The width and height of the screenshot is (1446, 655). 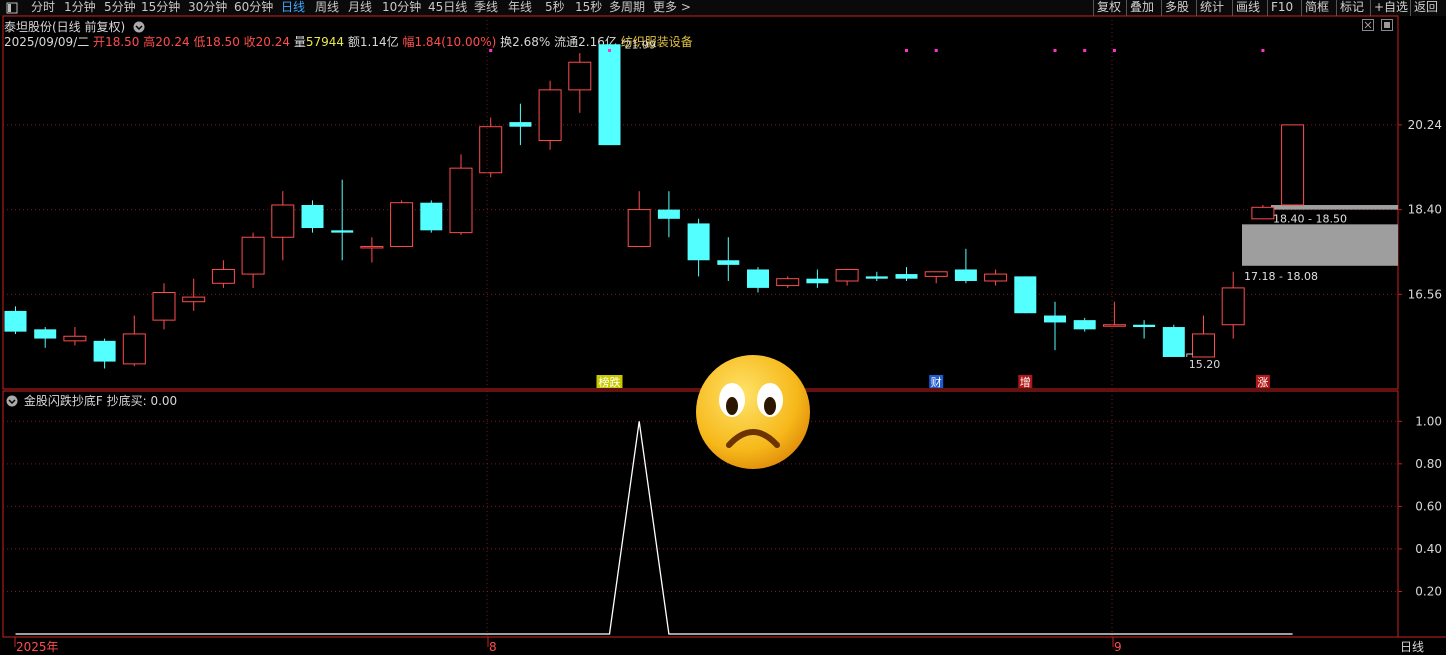 What do you see at coordinates (1310, 219) in the screenshot?
I see `price-zone-label: 18.40 - 18.50` at bounding box center [1310, 219].